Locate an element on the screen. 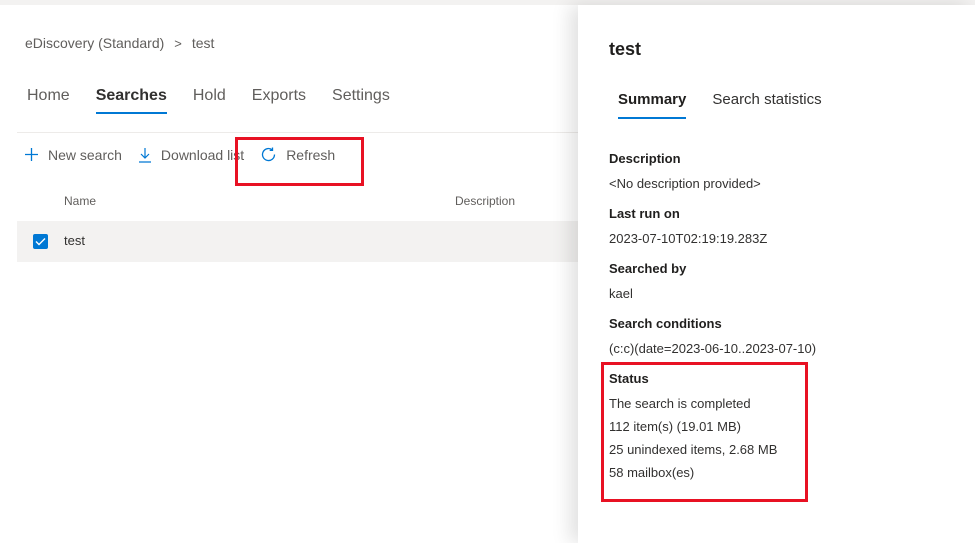 The width and height of the screenshot is (975, 543). new-search-label: New search is located at coordinates (85, 154).